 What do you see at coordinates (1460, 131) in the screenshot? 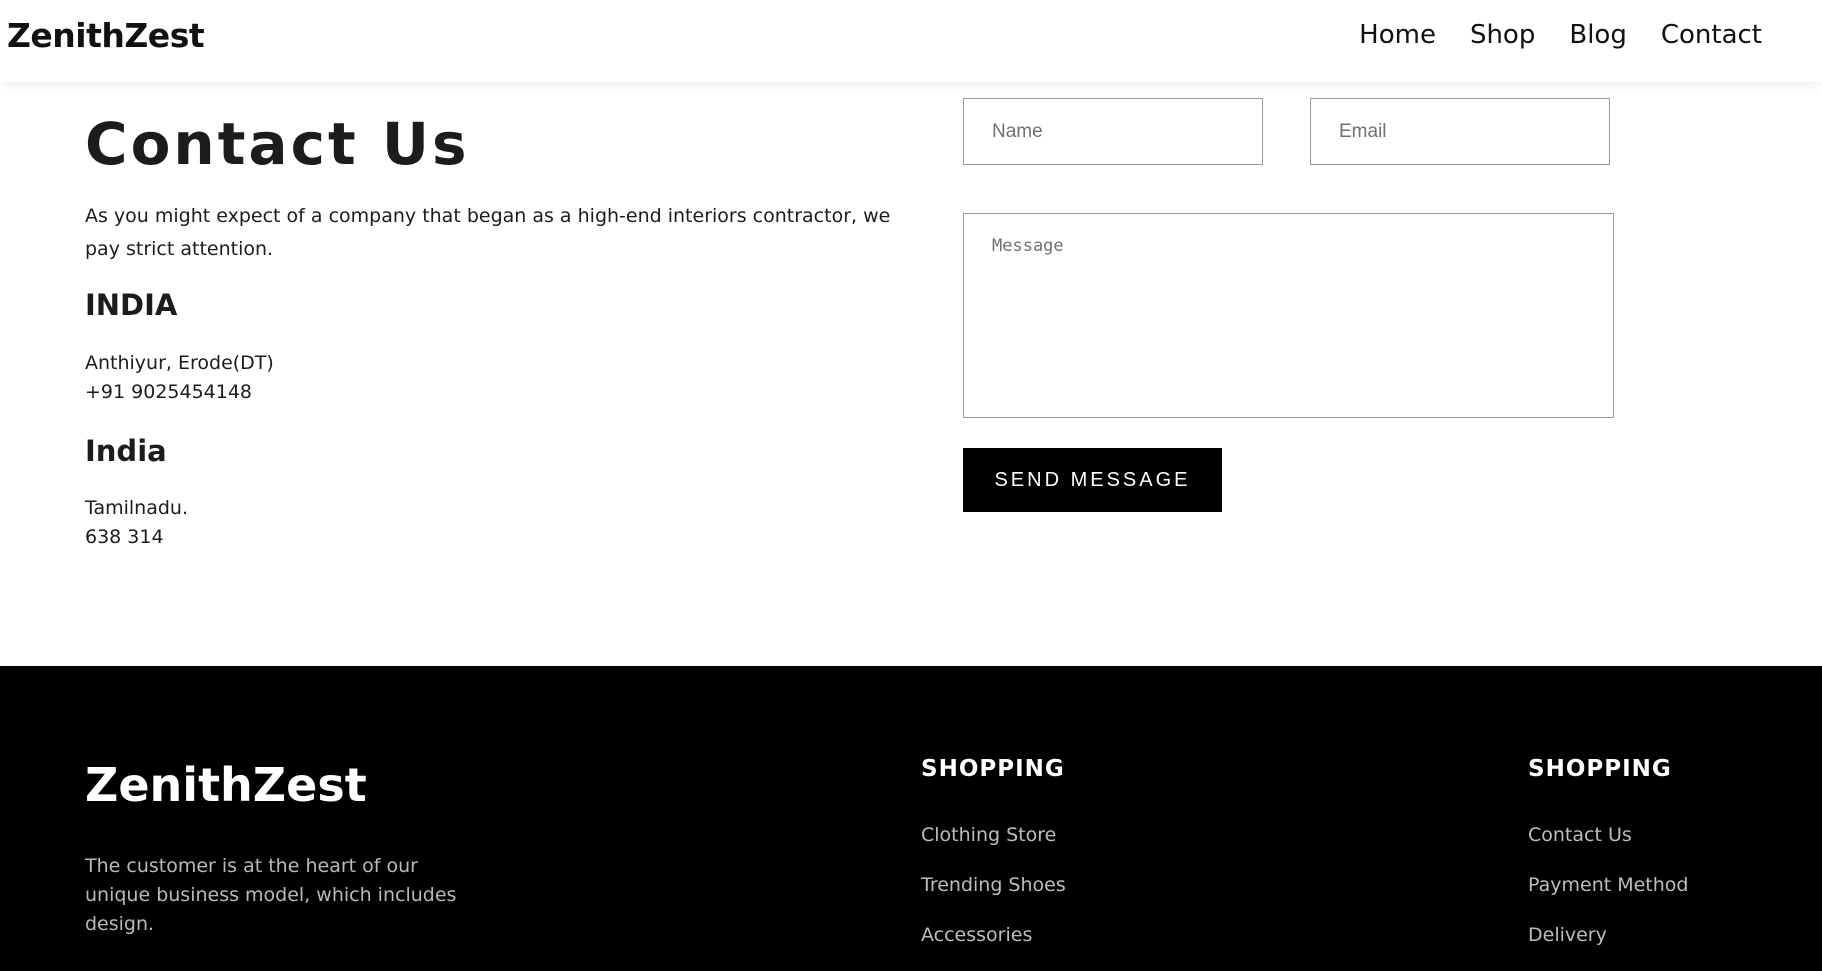
I see `email-input` at bounding box center [1460, 131].